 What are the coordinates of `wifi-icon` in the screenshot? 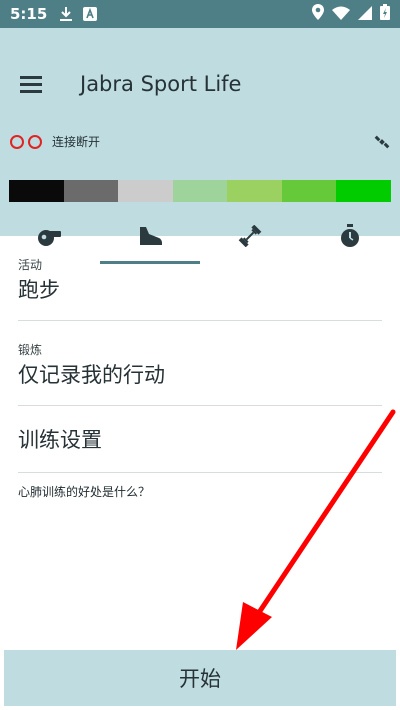 It's located at (341, 14).